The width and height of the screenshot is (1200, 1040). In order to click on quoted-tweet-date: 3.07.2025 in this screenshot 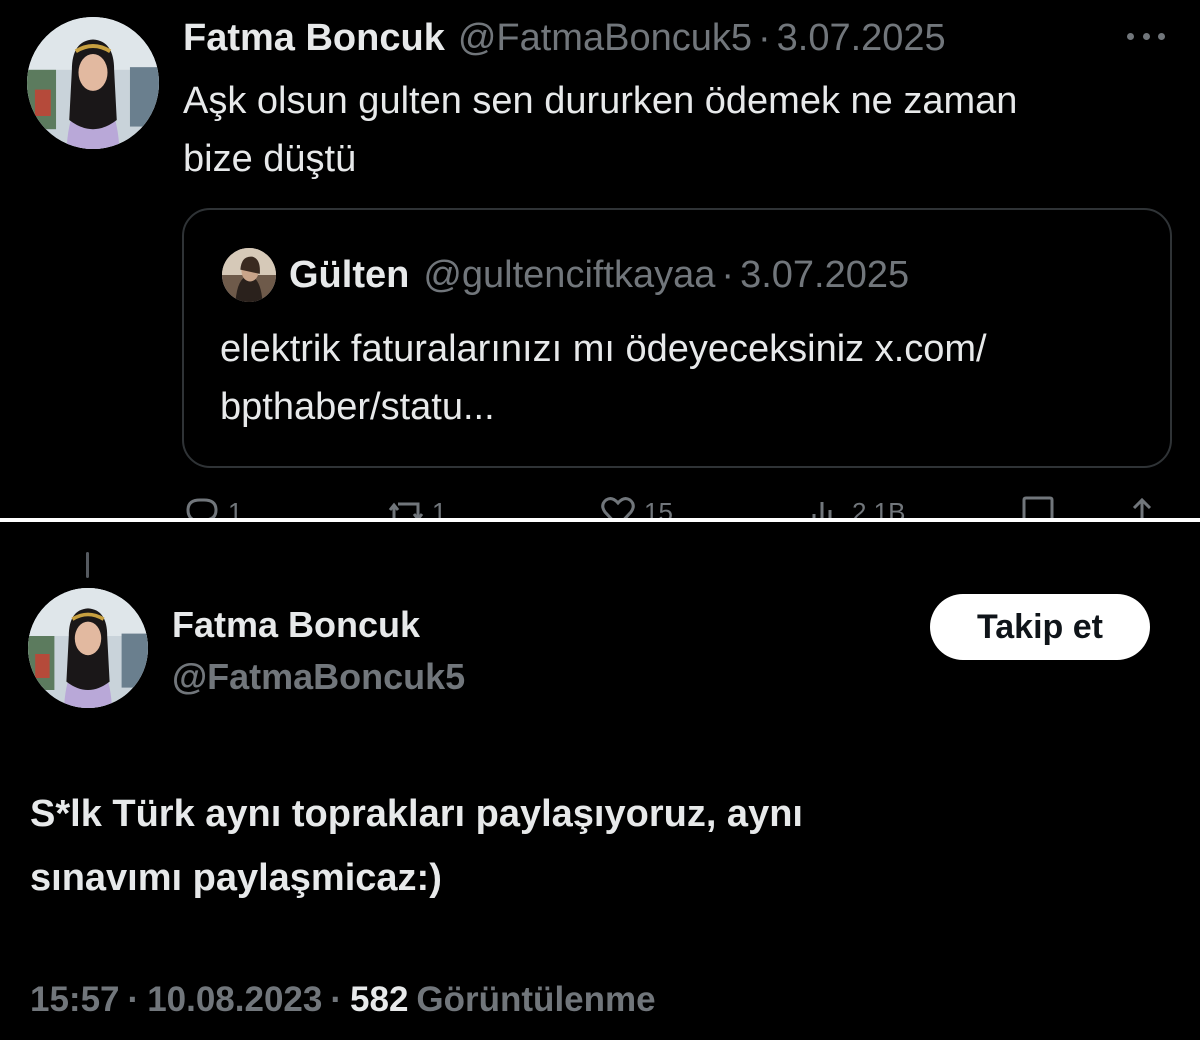, I will do `click(824, 275)`.